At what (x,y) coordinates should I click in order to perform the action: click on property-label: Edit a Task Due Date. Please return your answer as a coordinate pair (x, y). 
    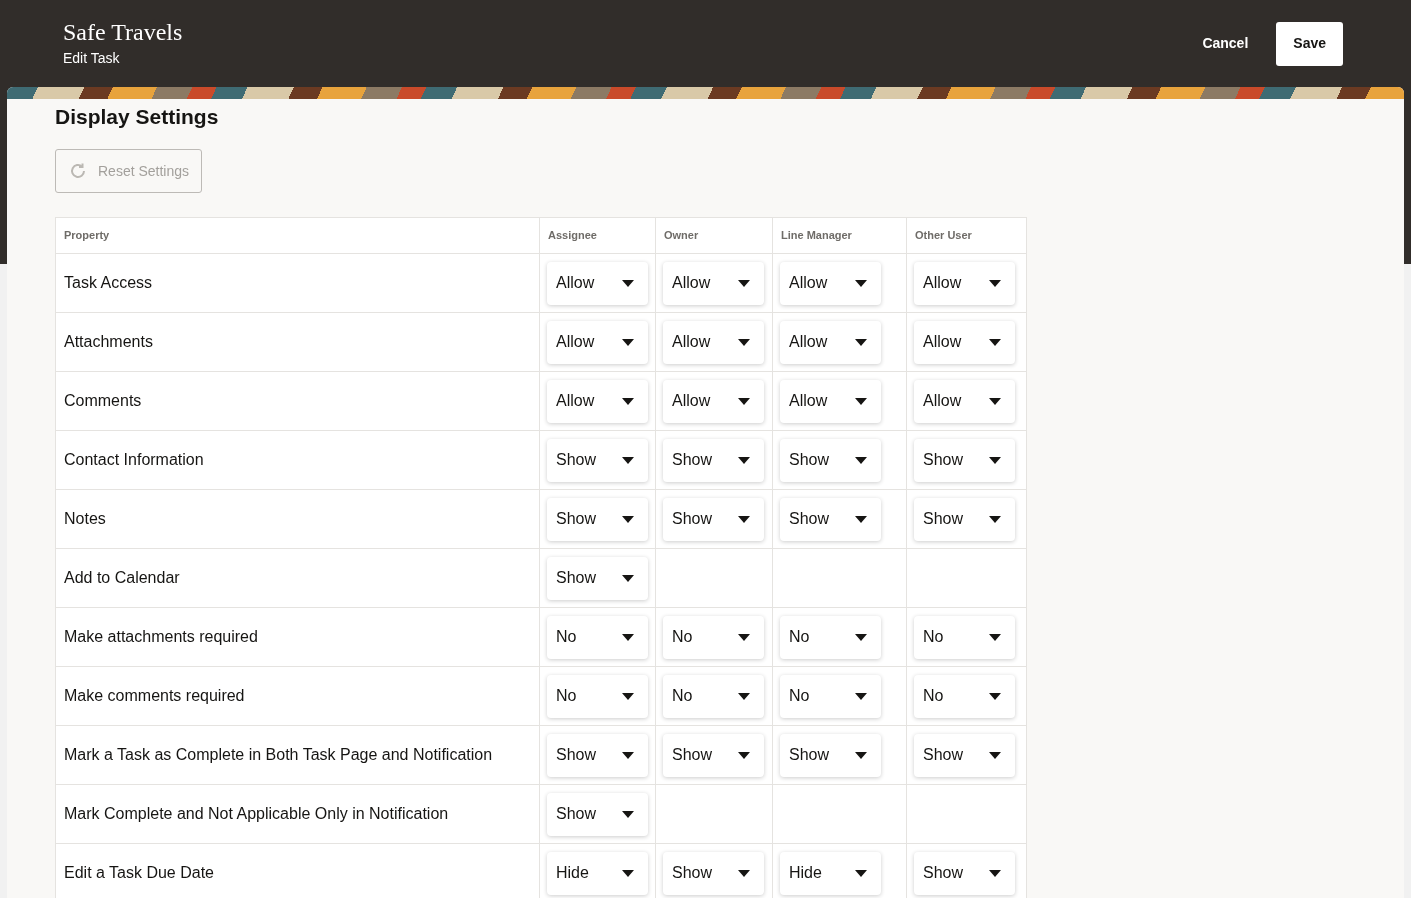
    Looking at the image, I should click on (139, 872).